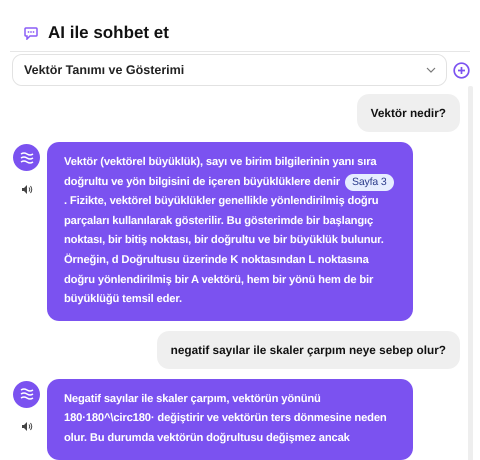  What do you see at coordinates (31, 33) in the screenshot?
I see `chat-icon` at bounding box center [31, 33].